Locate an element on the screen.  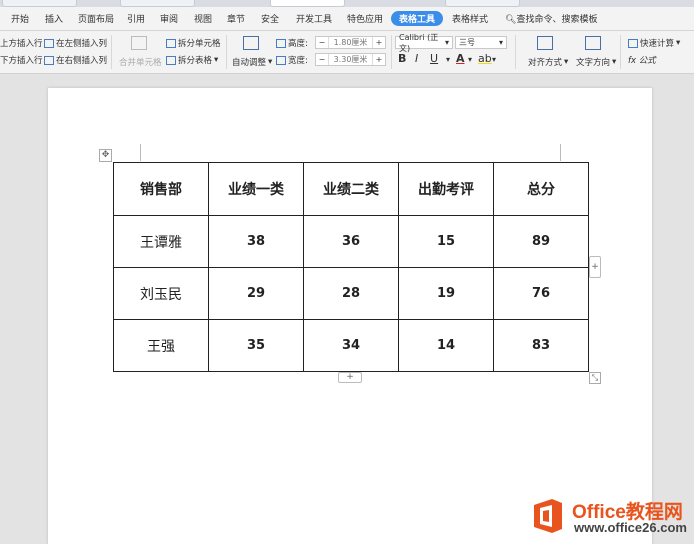
table-header-cell: 业绩二类 is located at coordinates (351, 189).